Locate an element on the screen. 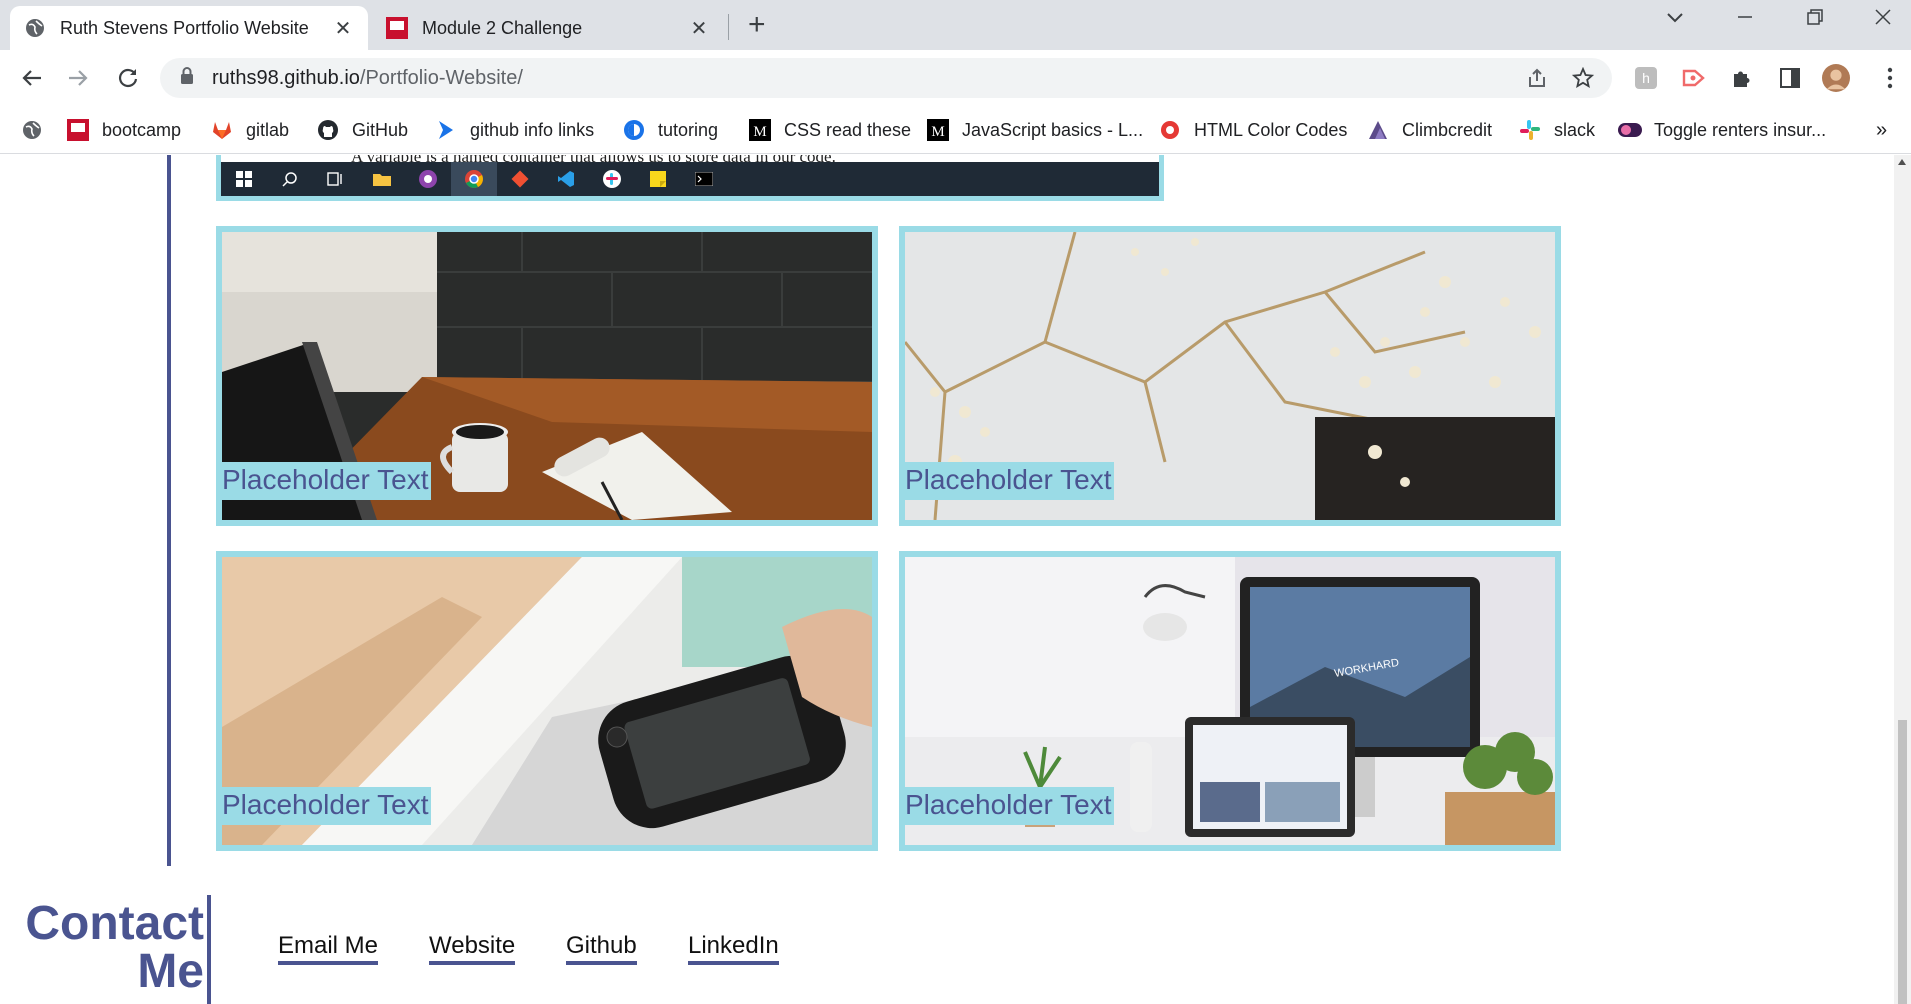  tab-search-icon is located at coordinates (1675, 19).